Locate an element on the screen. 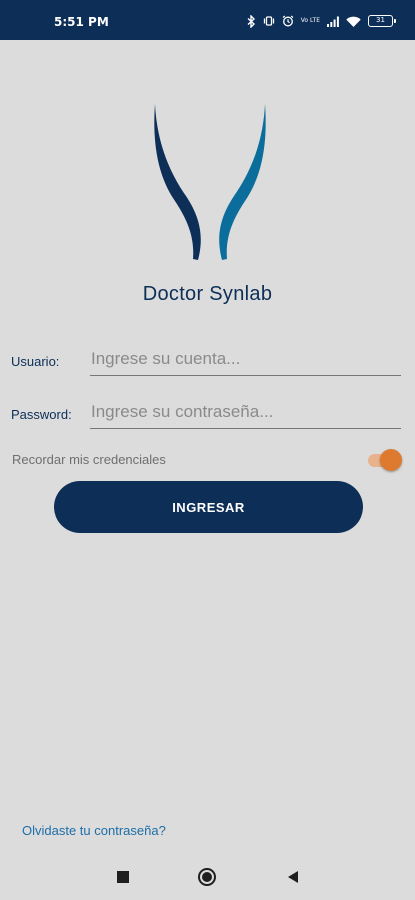  navigation-bar is located at coordinates (207, 876).